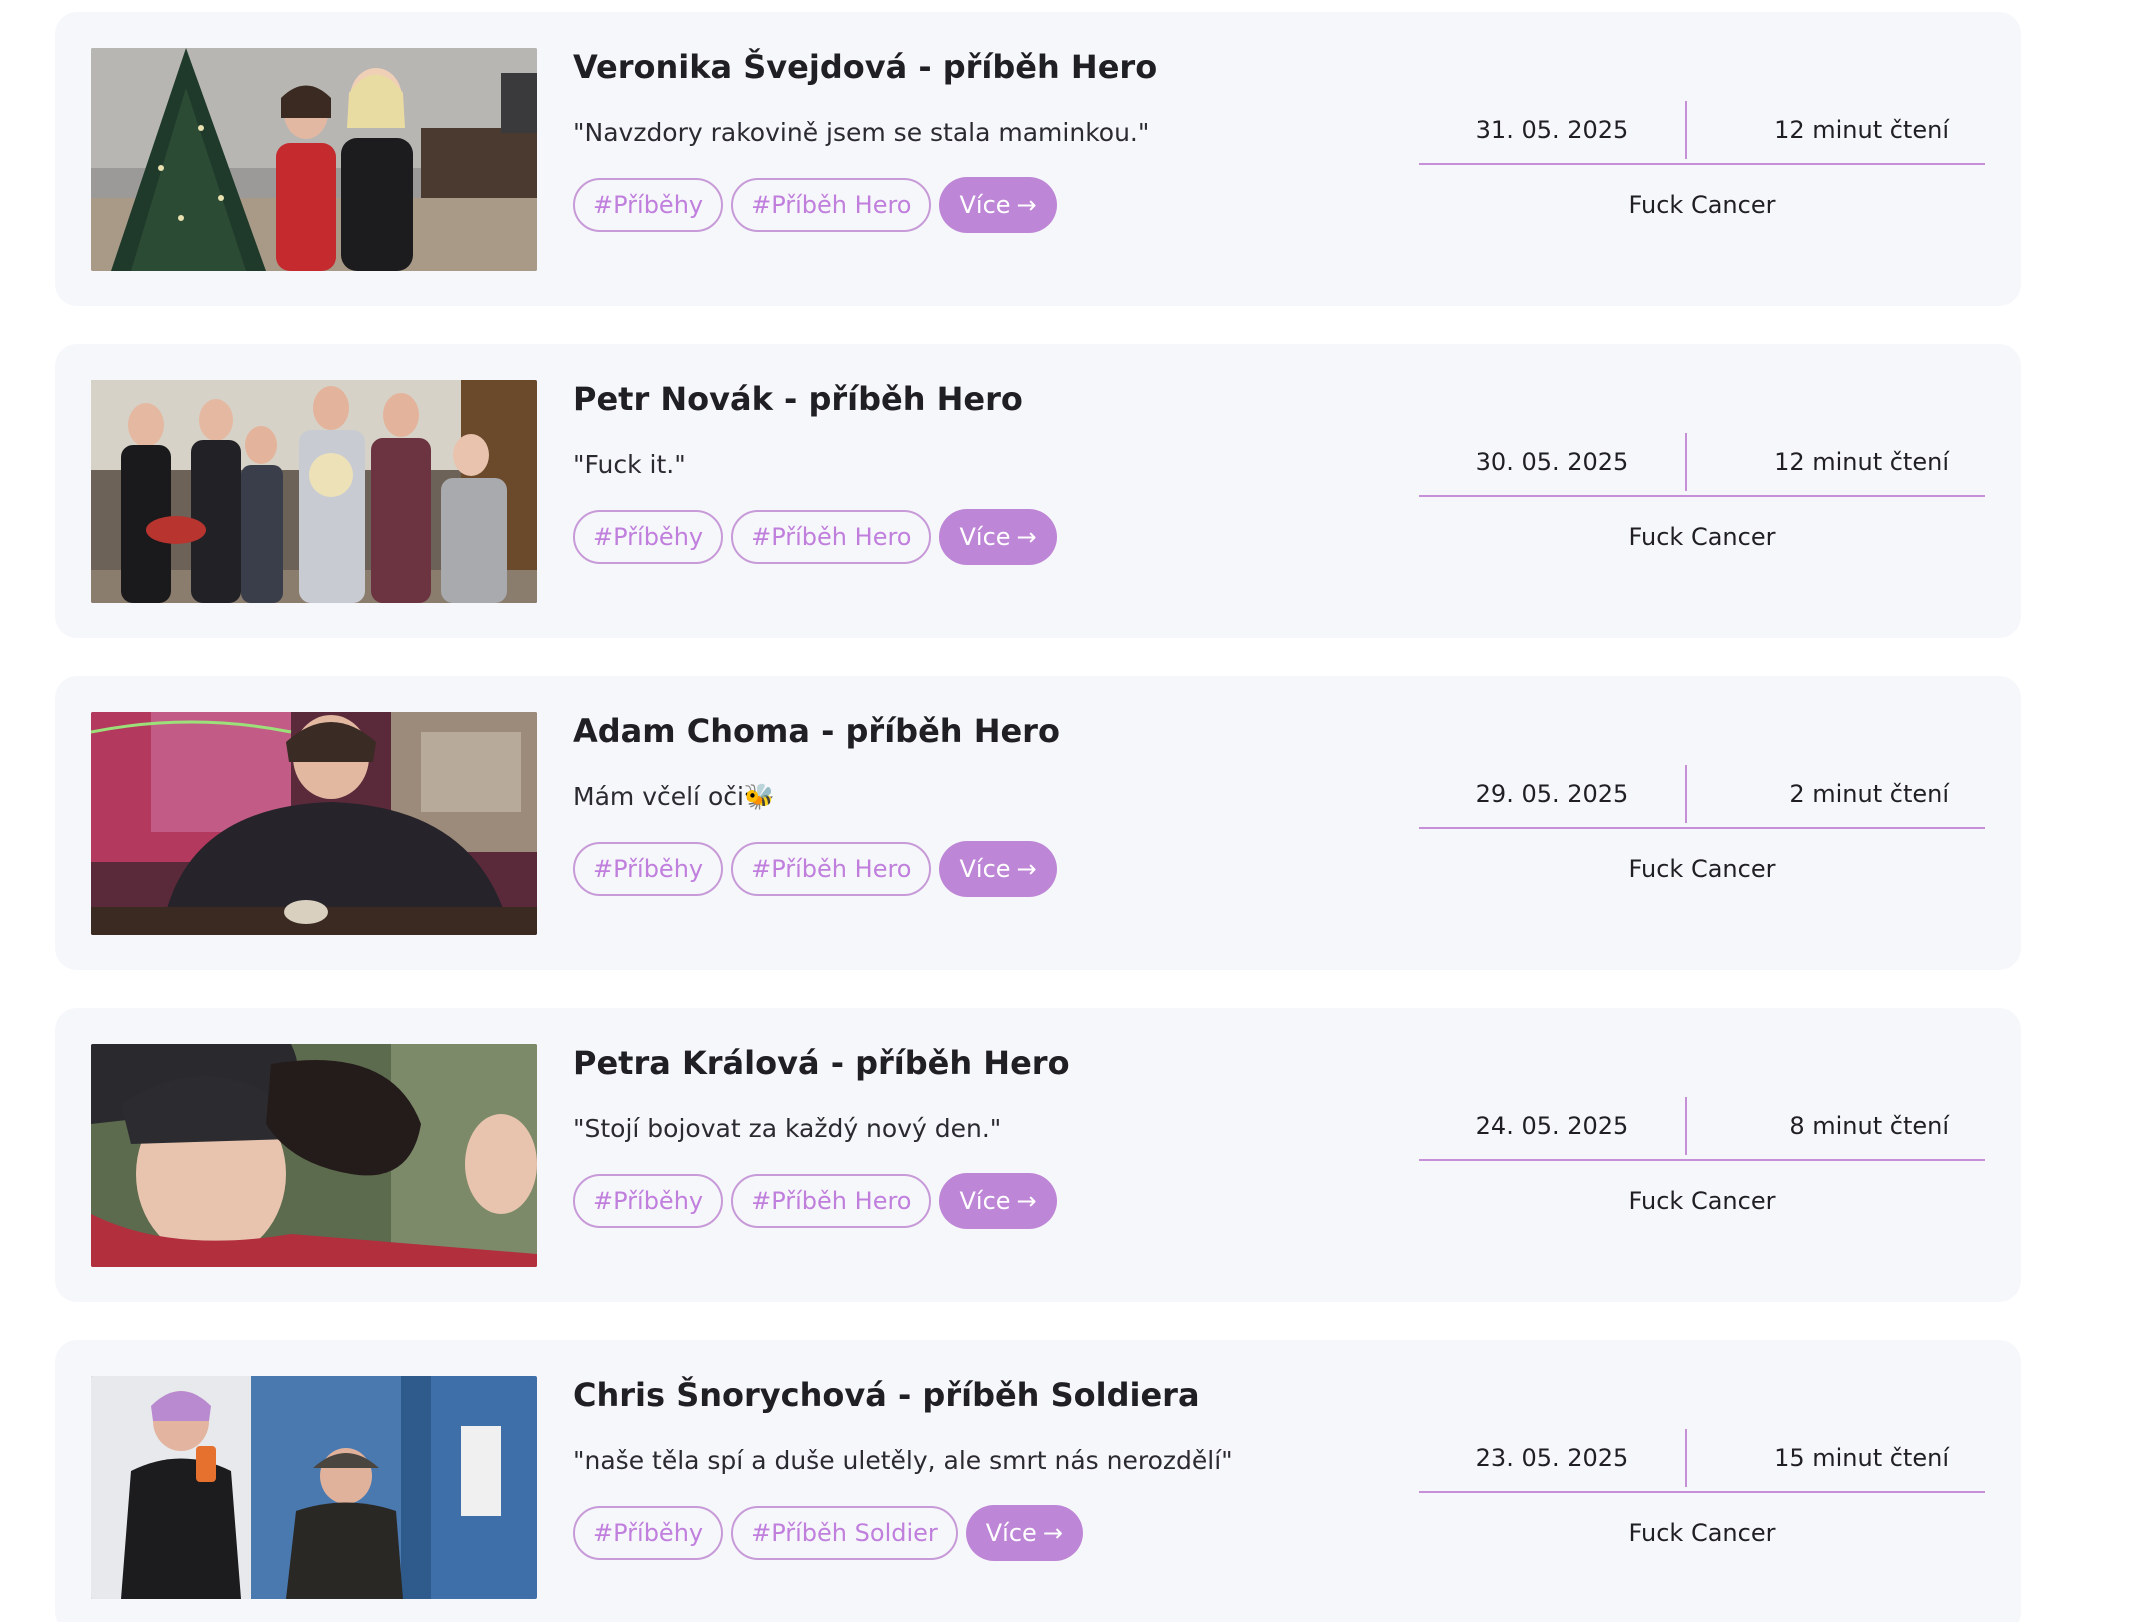 Image resolution: width=2146 pixels, height=1622 pixels. What do you see at coordinates (1702, 1127) in the screenshot?
I see `meta-row: 24. 05. 2025 8 minut čtení` at bounding box center [1702, 1127].